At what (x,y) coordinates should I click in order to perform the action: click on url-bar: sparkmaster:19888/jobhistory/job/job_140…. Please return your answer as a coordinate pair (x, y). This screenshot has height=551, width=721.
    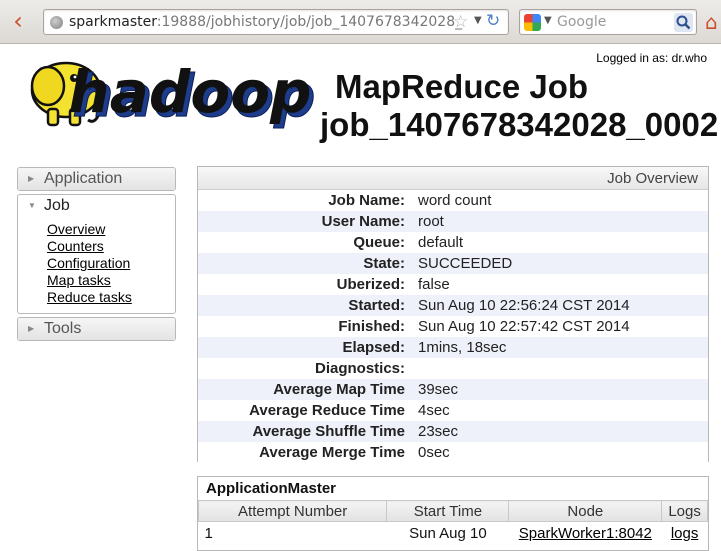
    Looking at the image, I should click on (276, 22).